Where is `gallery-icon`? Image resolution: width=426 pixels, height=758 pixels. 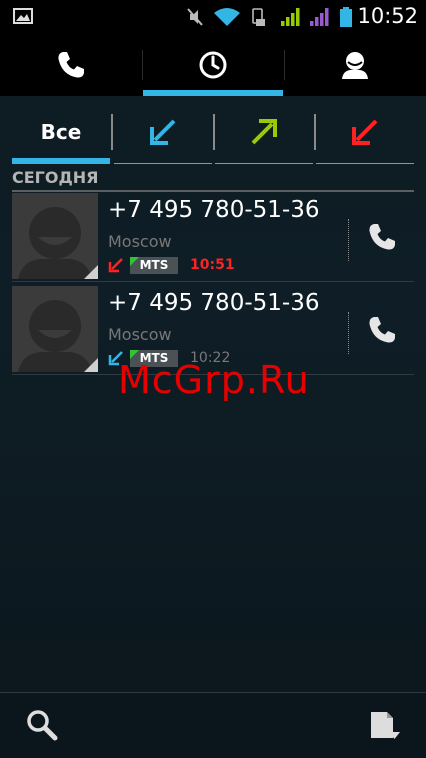 gallery-icon is located at coordinates (23, 16).